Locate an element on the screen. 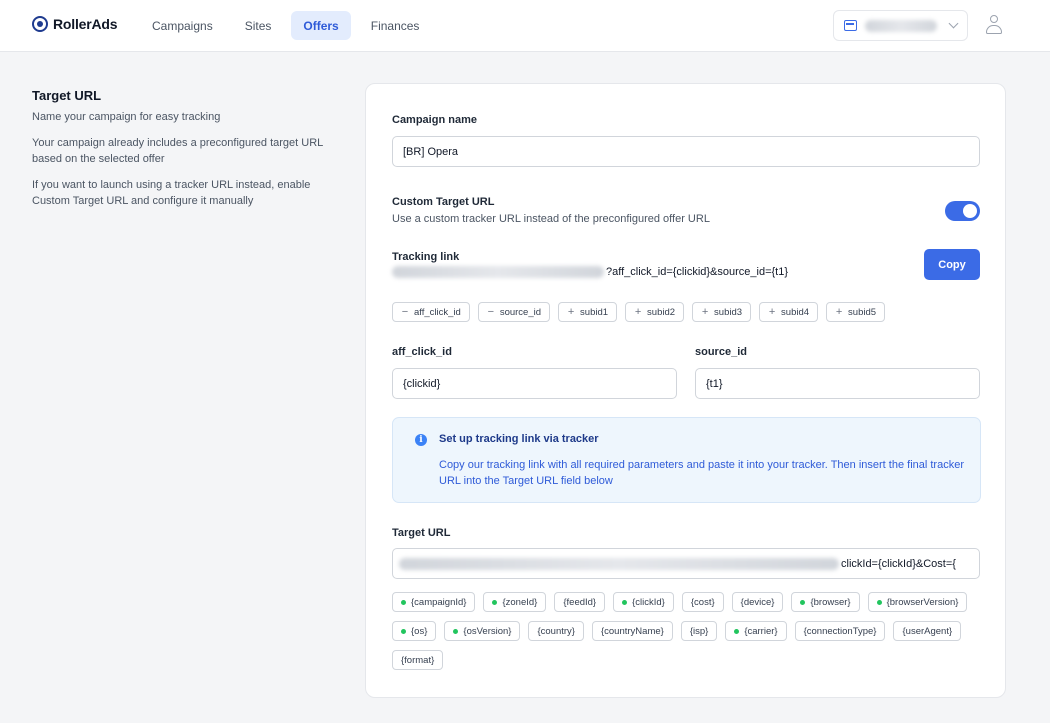  account-selector is located at coordinates (900, 25).